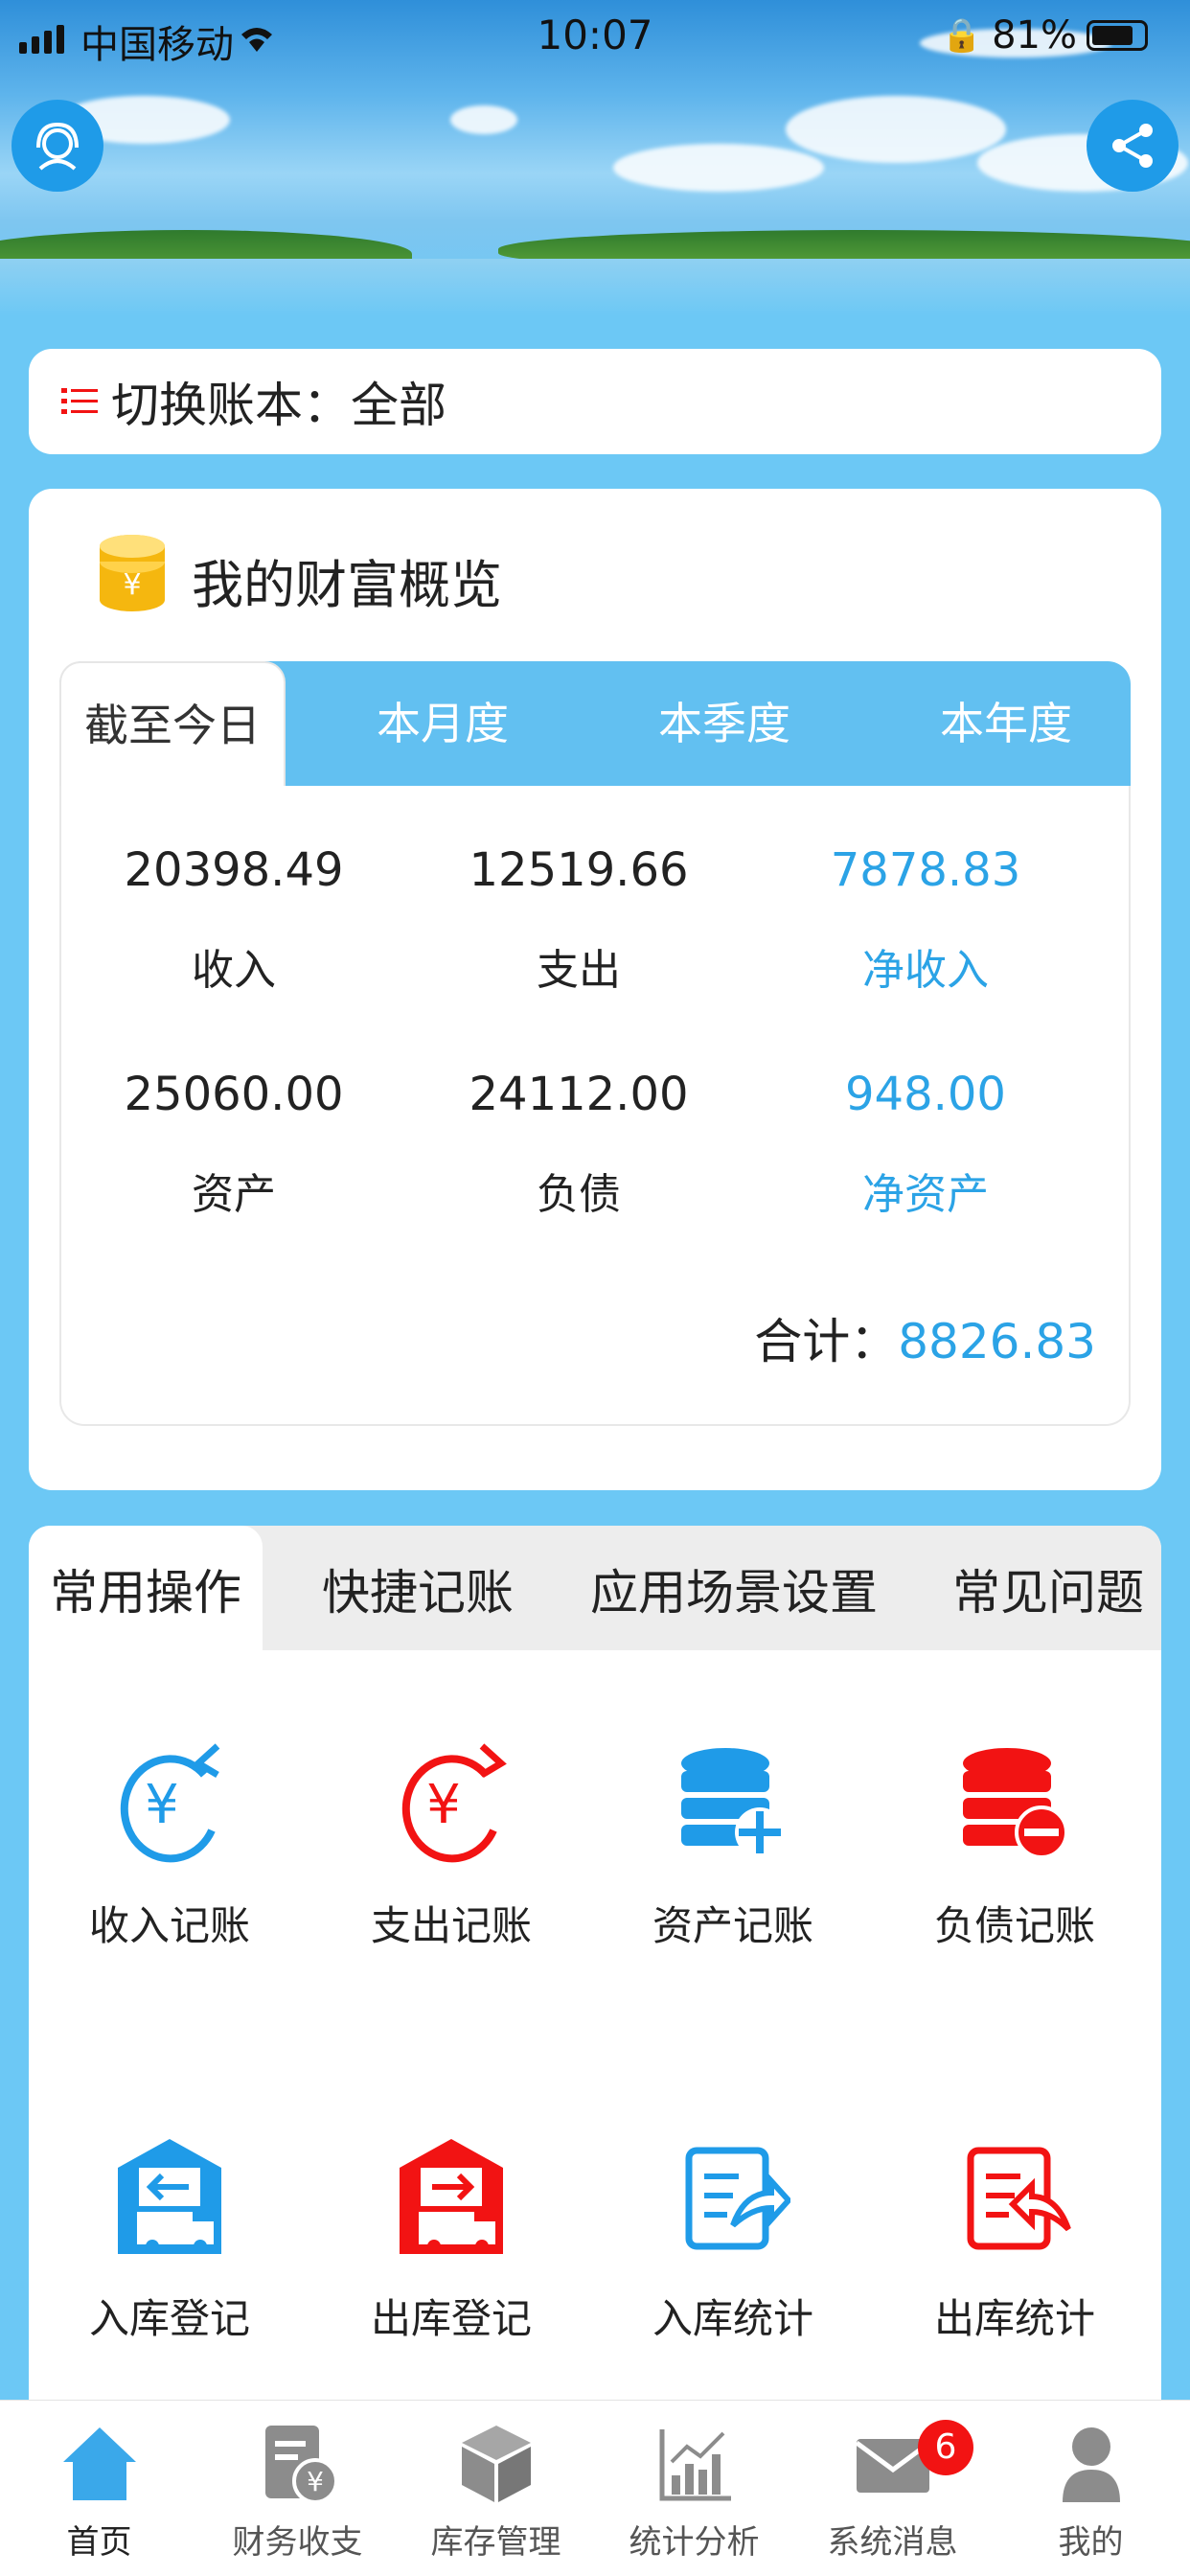 This screenshot has width=1190, height=2576. I want to click on database-add-icon, so click(733, 1802).